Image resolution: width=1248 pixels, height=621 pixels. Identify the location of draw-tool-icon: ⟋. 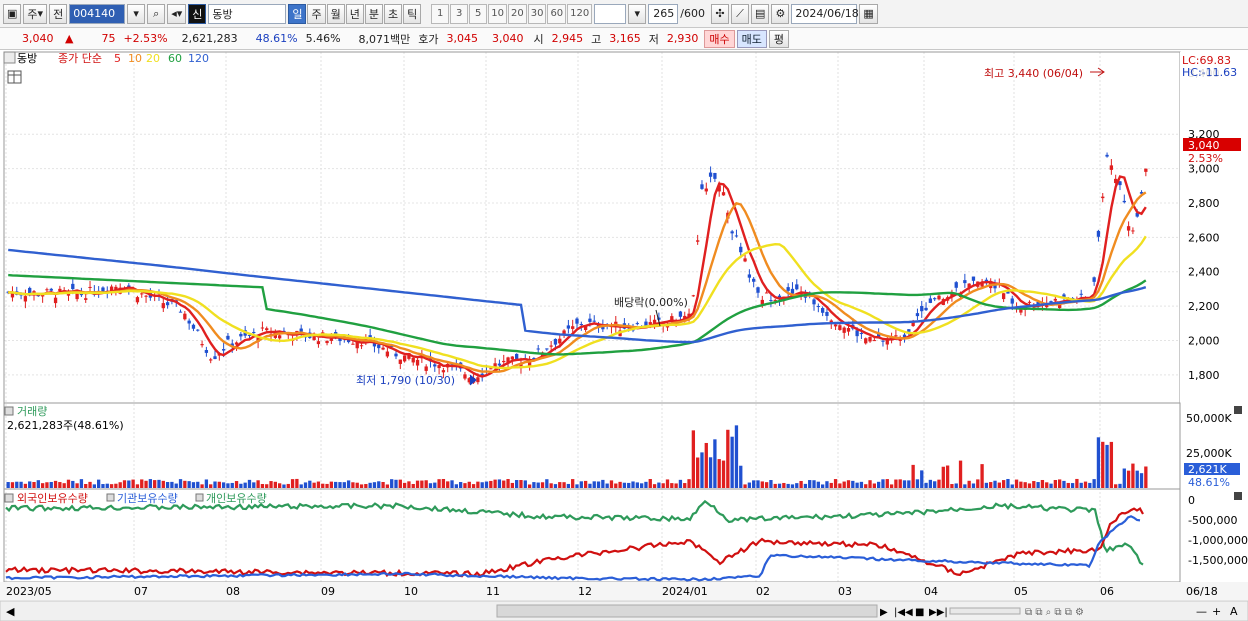
(739, 13).